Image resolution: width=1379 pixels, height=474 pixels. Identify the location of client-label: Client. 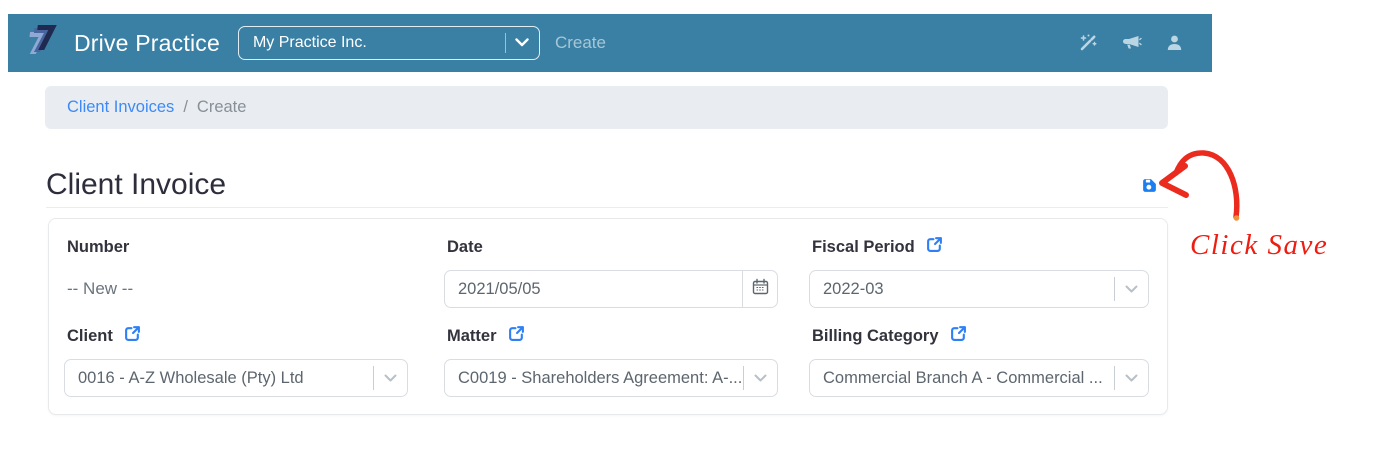
(255, 336).